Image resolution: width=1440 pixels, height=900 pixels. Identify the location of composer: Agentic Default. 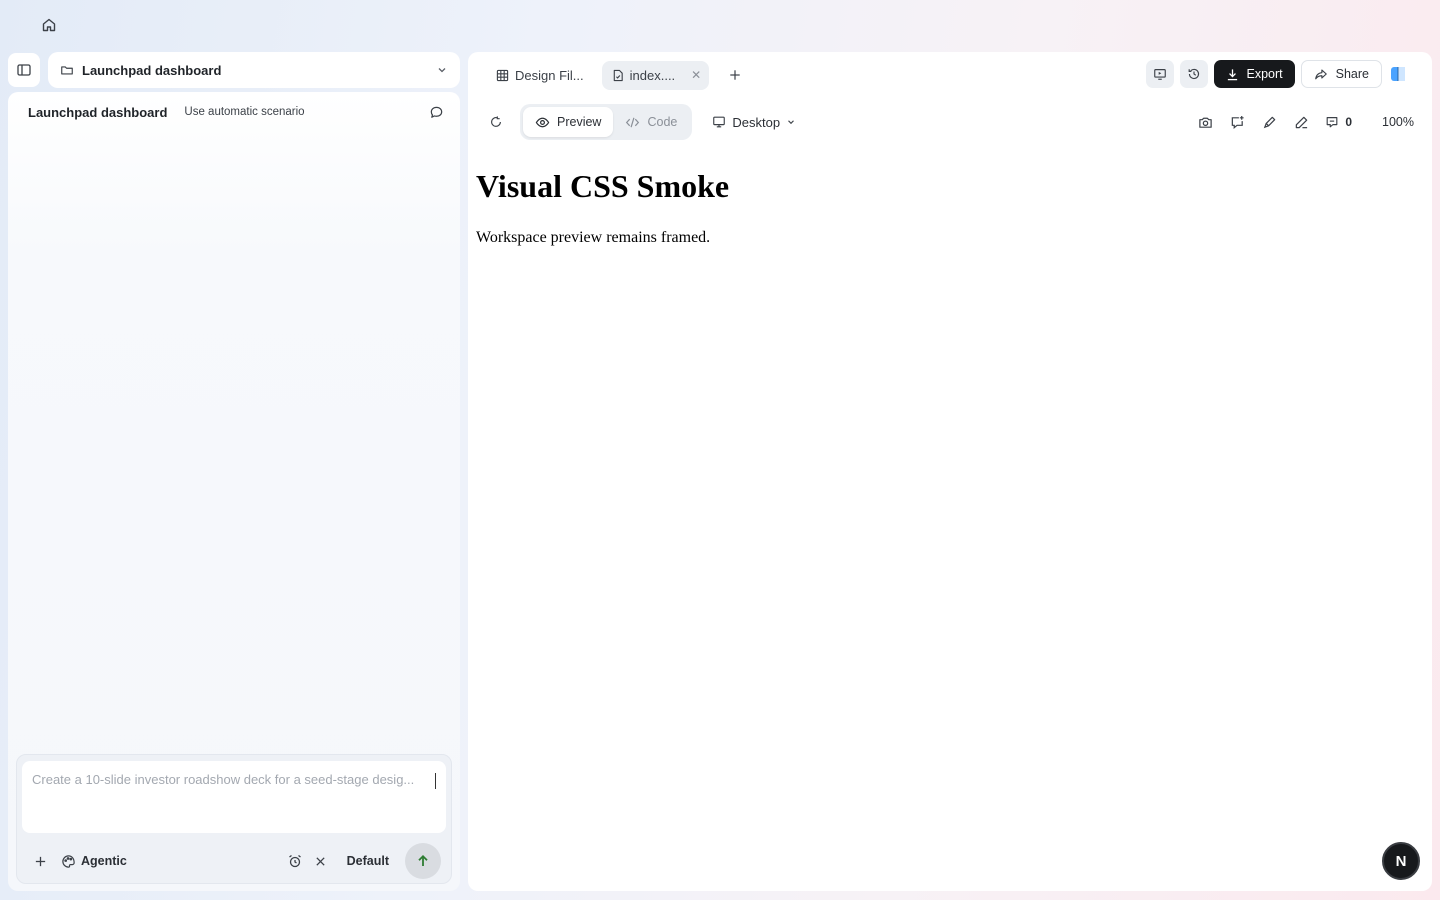
(234, 819).